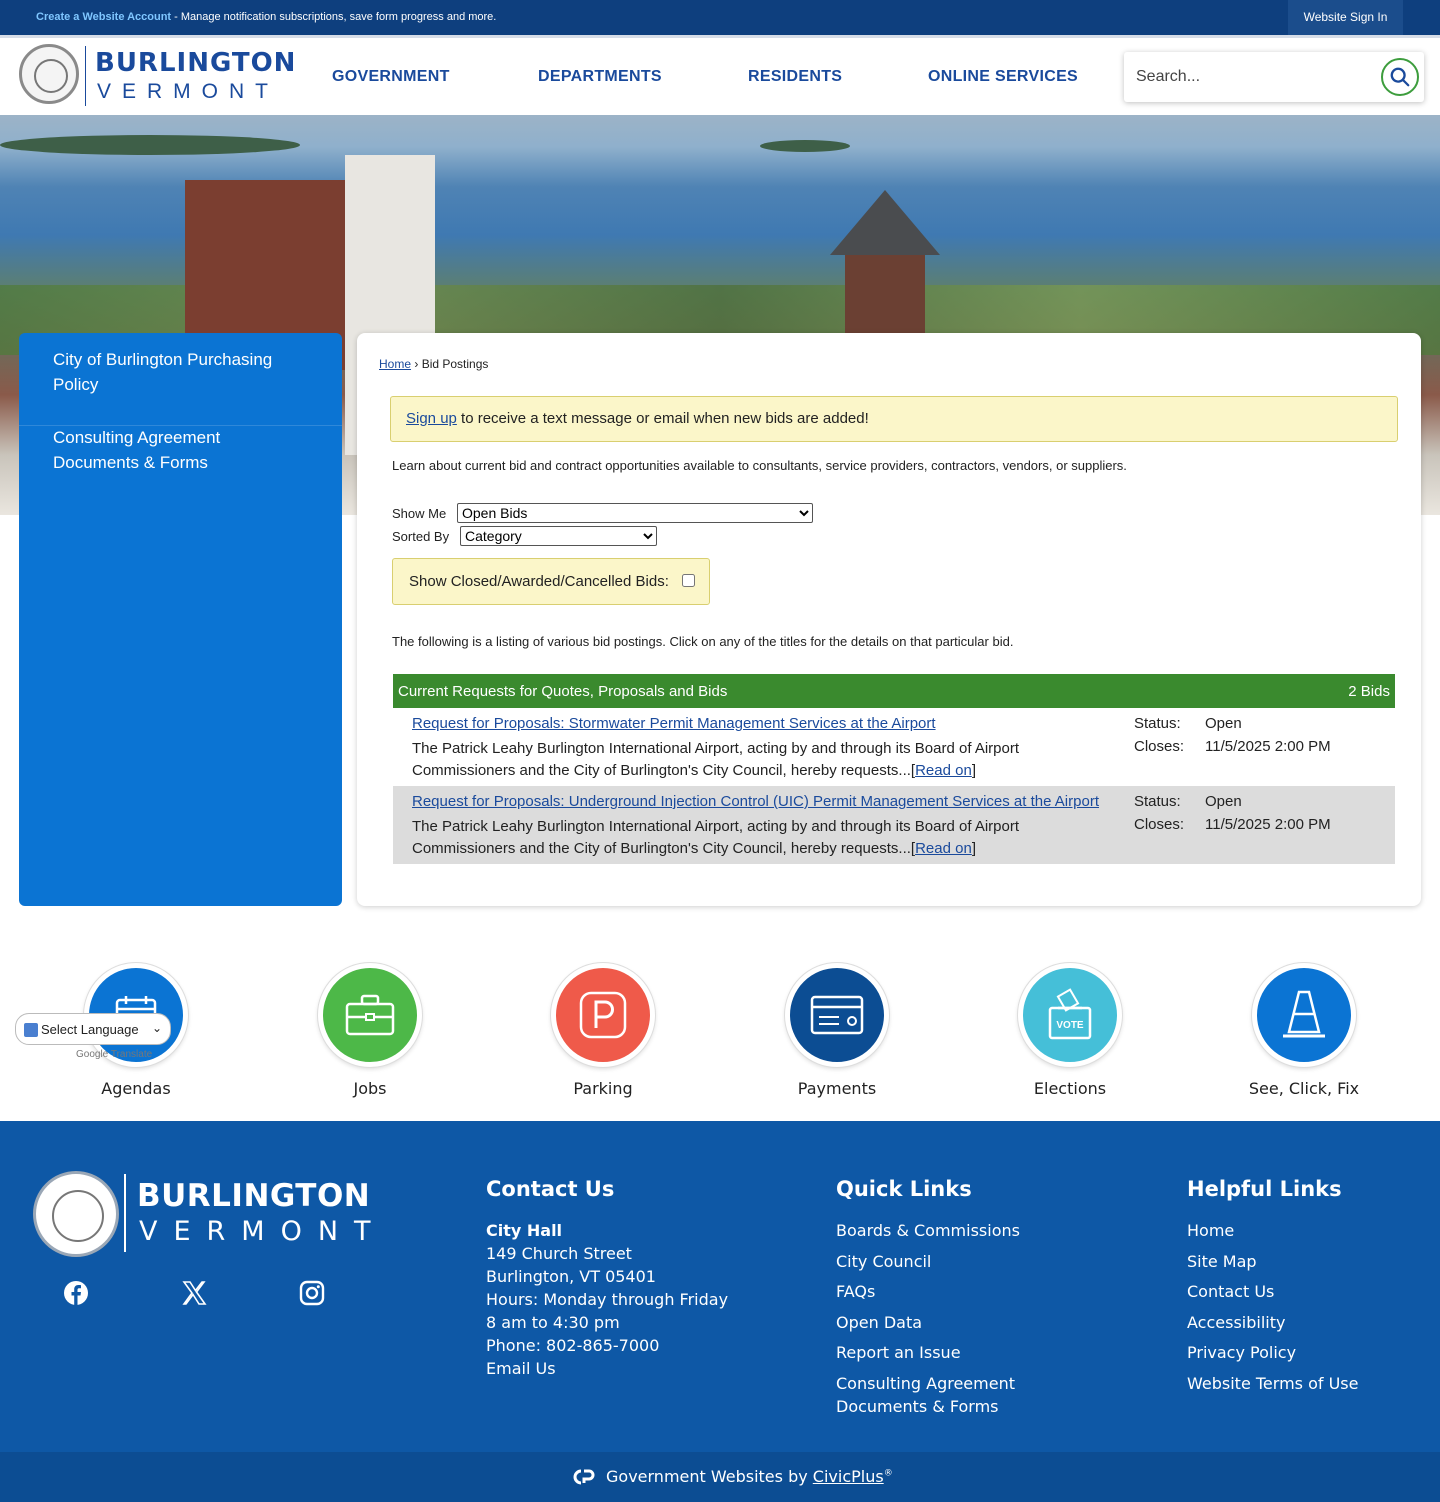 The width and height of the screenshot is (1440, 1502). I want to click on search-button, so click(1400, 77).